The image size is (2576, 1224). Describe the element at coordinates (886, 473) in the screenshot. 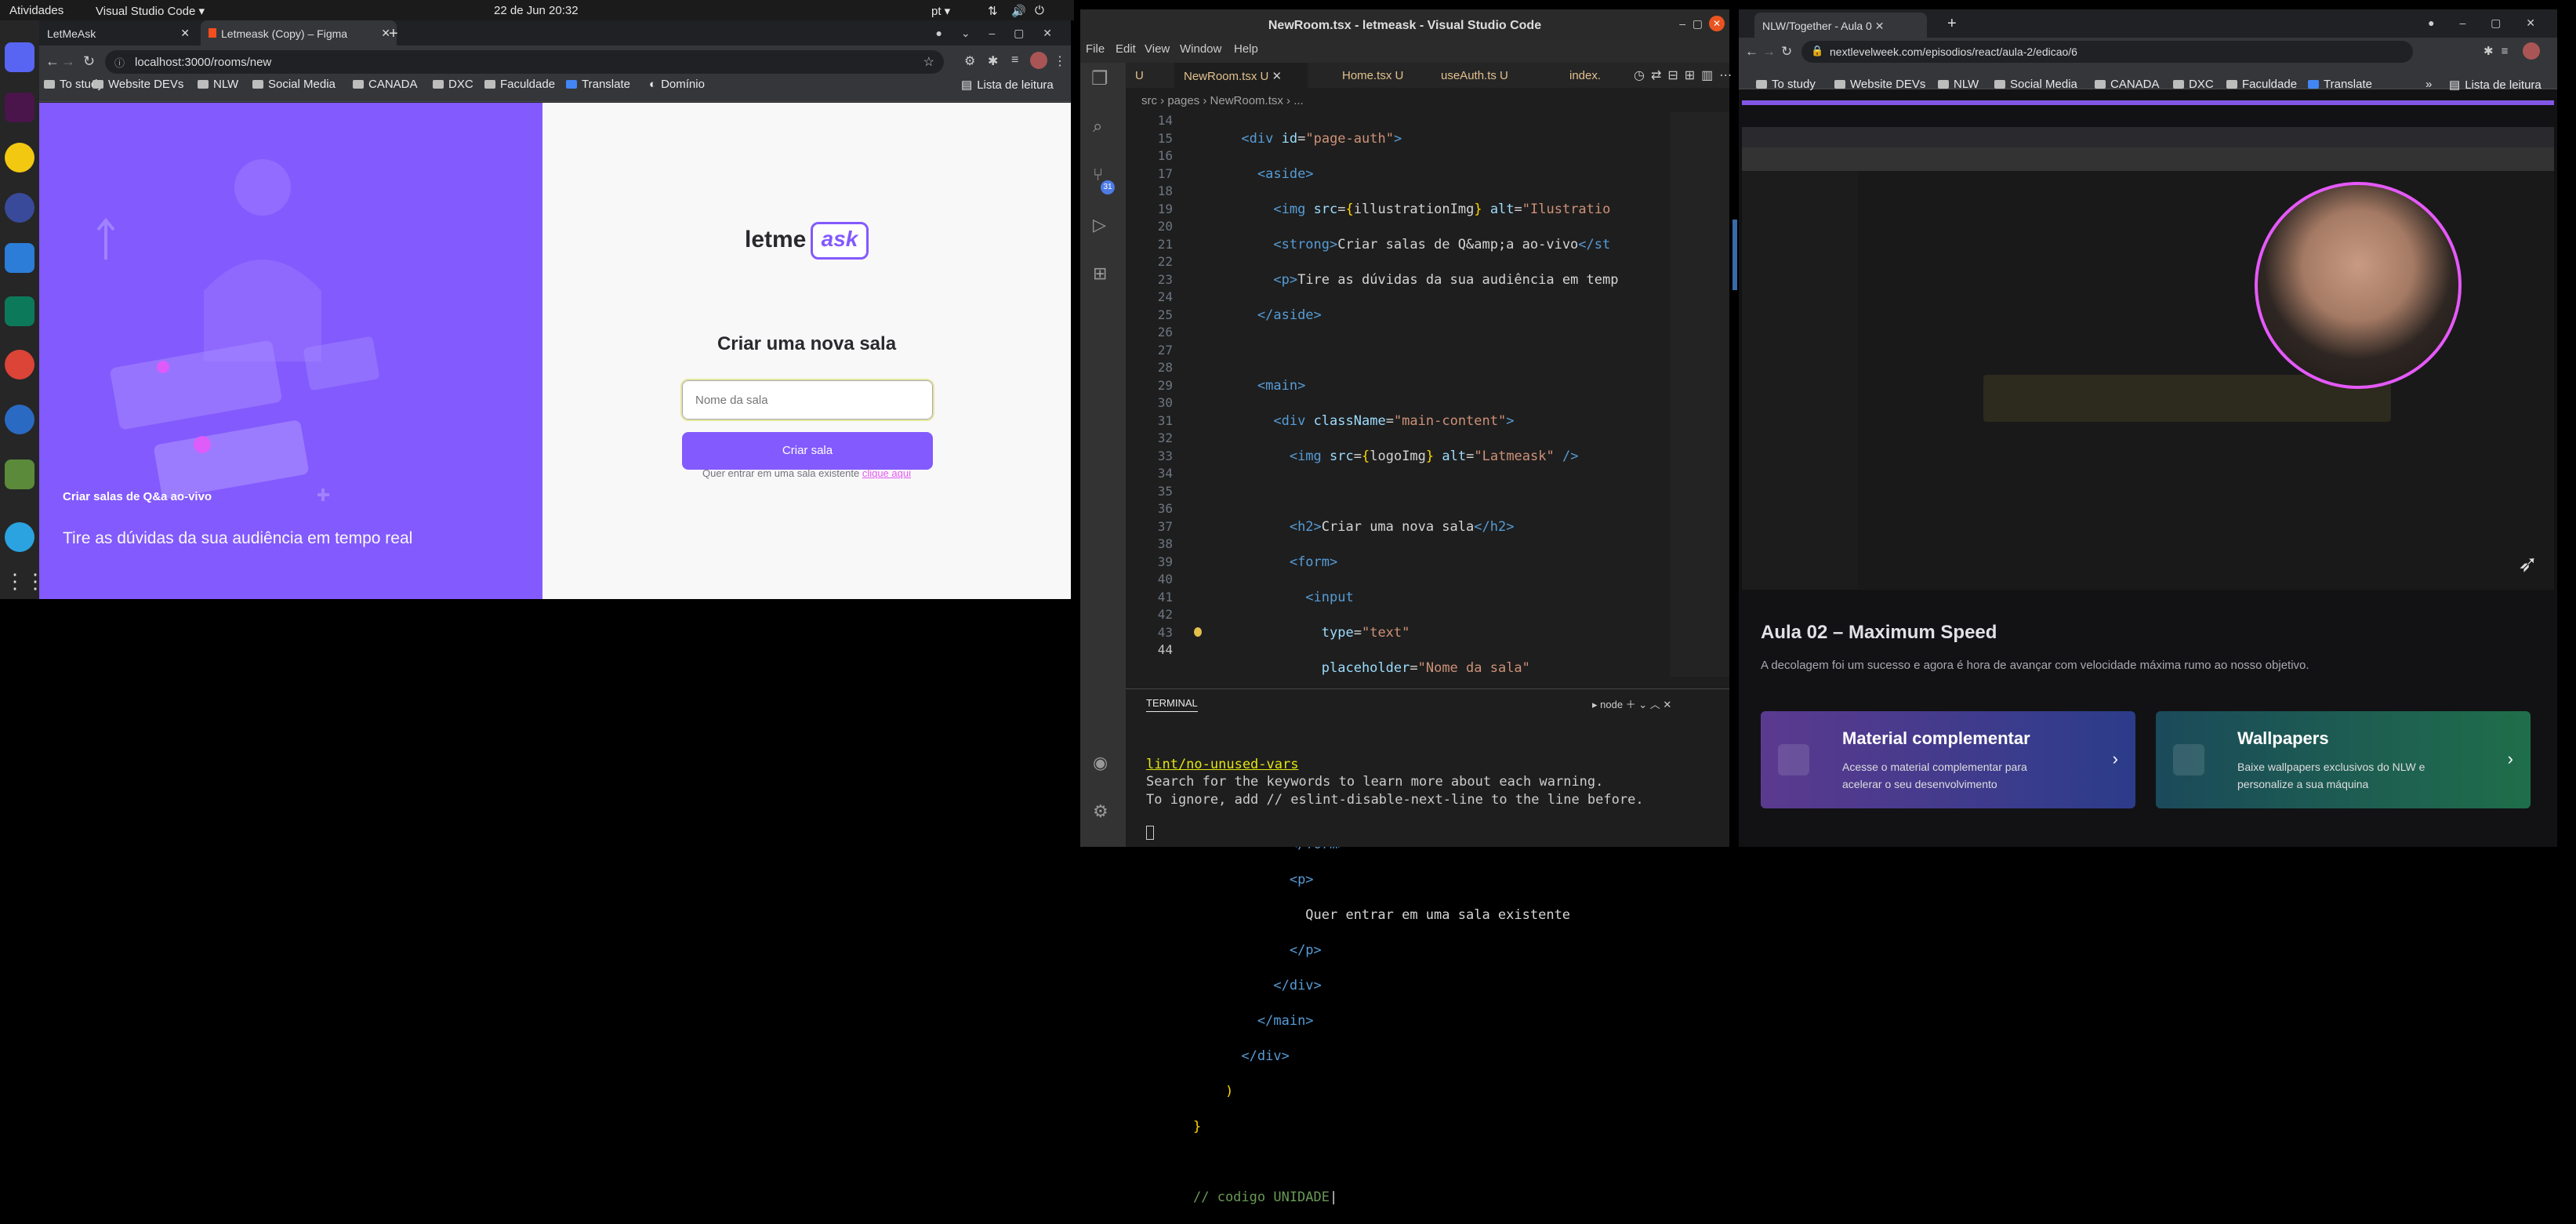

I see `join-room-link: clique aqui` at that location.